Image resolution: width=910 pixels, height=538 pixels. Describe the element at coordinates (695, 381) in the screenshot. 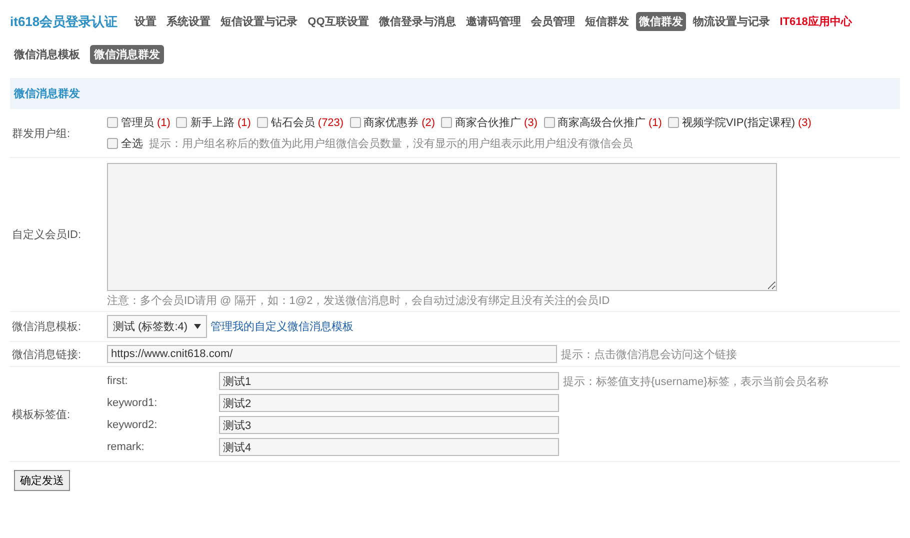

I see `hint-text: 提示：标签值支持{username}标签，表示当前会员名称` at that location.